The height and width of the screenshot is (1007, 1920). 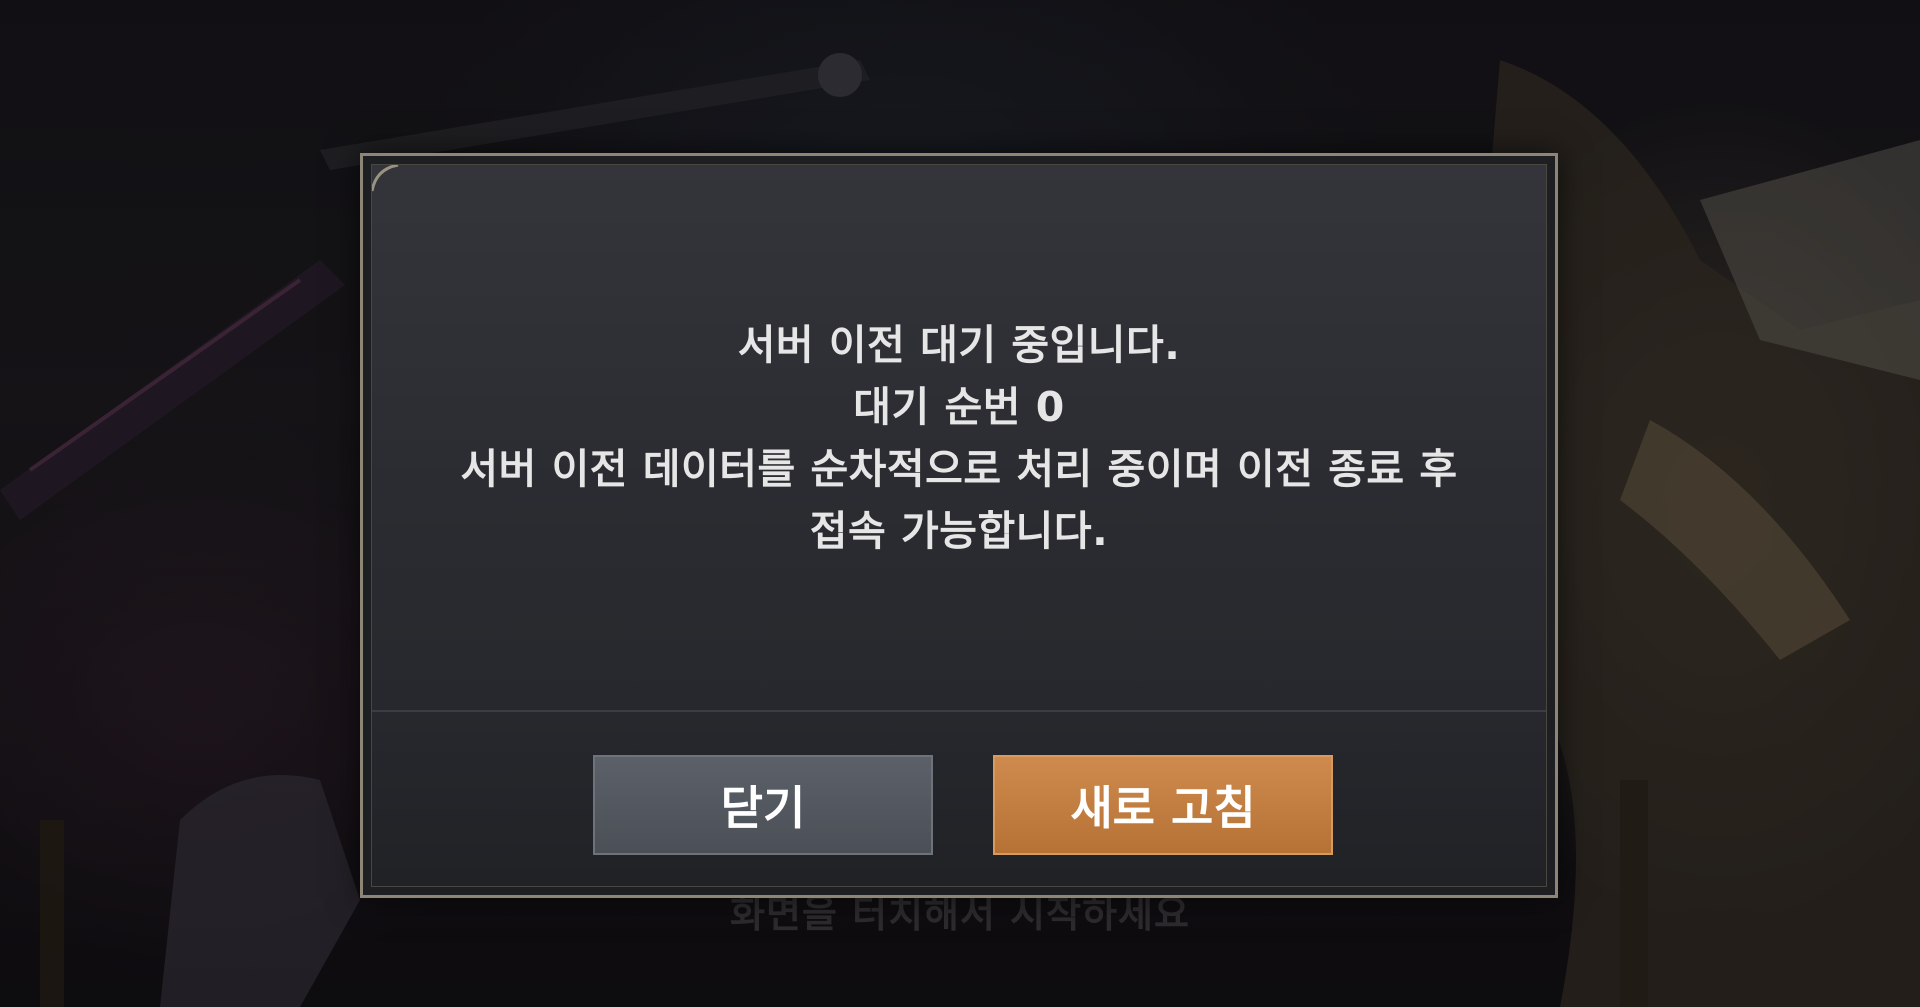 I want to click on dialog-footer: 닫기 새로 고침, so click(x=959, y=798).